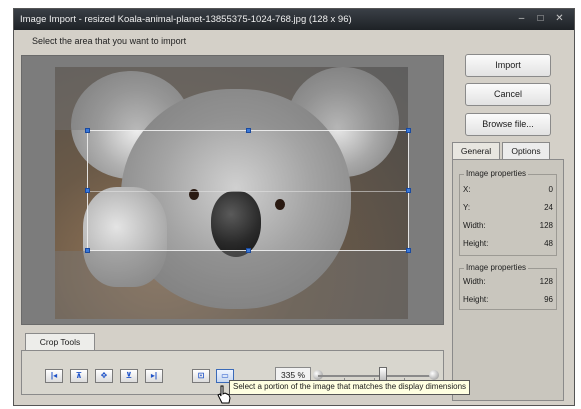 This screenshot has height=409, width=581. Describe the element at coordinates (548, 243) in the screenshot. I see `height-value: 48` at that location.